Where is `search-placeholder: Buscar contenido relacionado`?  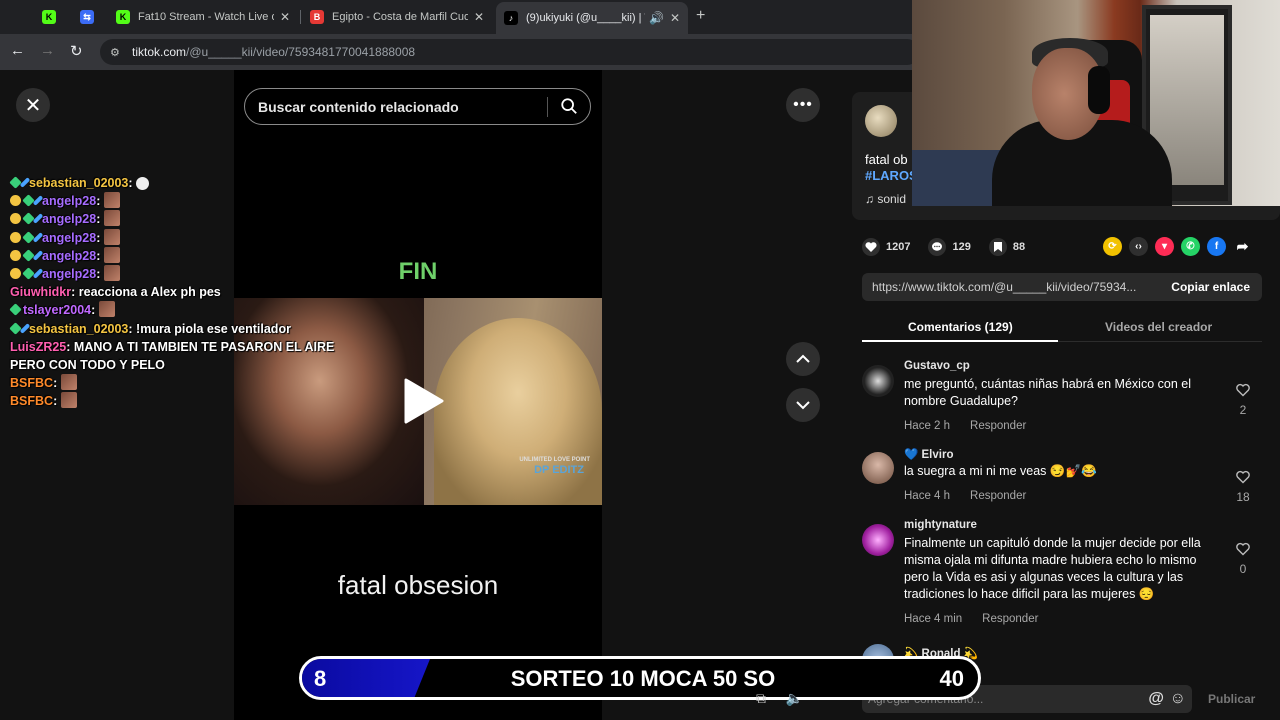 search-placeholder: Buscar contenido relacionado is located at coordinates (358, 106).